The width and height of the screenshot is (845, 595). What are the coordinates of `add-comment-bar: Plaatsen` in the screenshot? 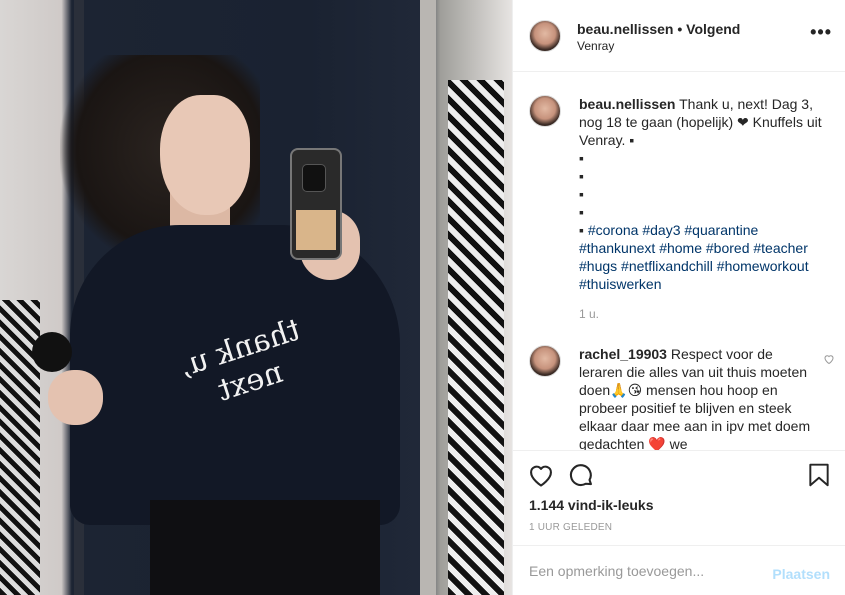 It's located at (679, 570).